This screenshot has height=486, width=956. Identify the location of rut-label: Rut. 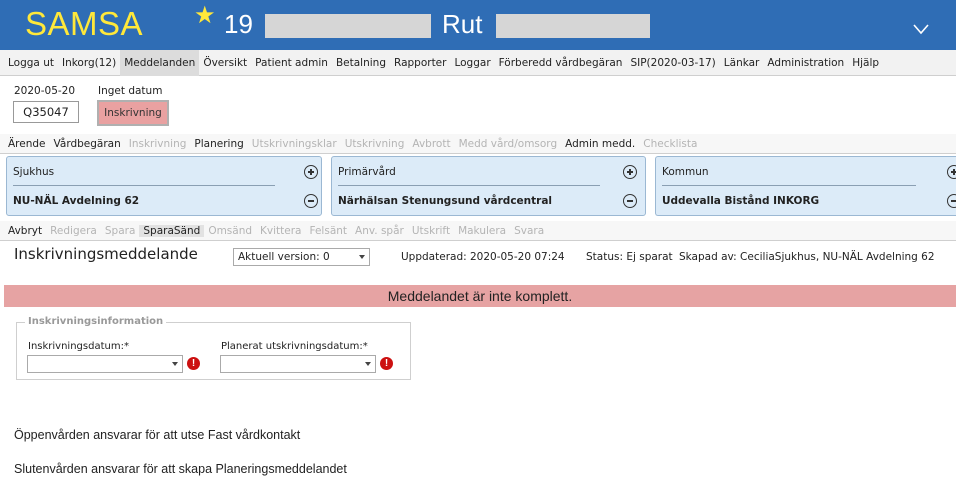
(462, 24).